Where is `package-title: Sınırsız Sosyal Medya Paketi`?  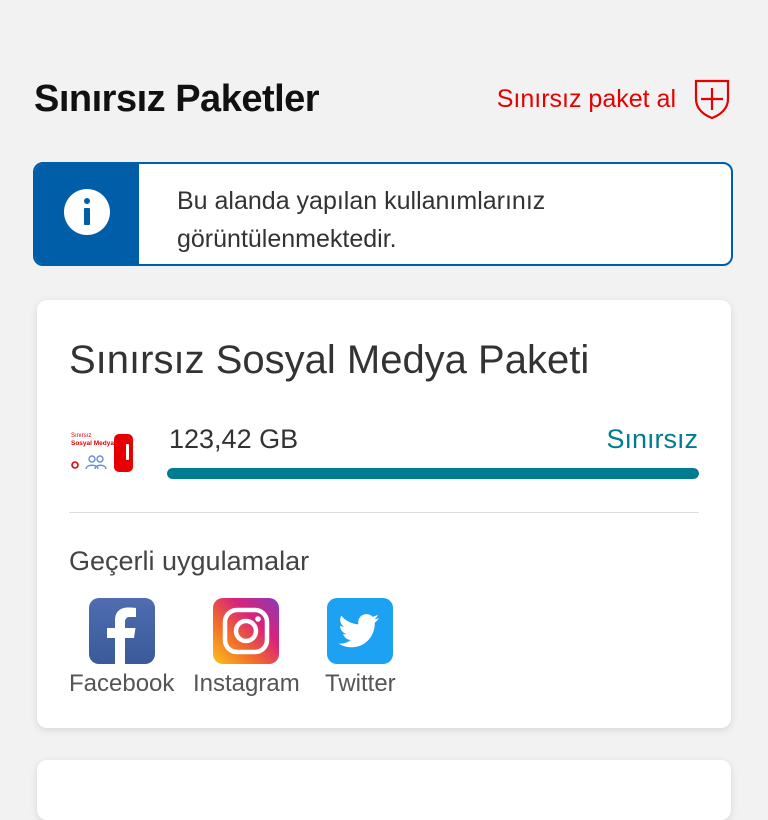
package-title: Sınırsız Sosyal Medya Paketi is located at coordinates (329, 360).